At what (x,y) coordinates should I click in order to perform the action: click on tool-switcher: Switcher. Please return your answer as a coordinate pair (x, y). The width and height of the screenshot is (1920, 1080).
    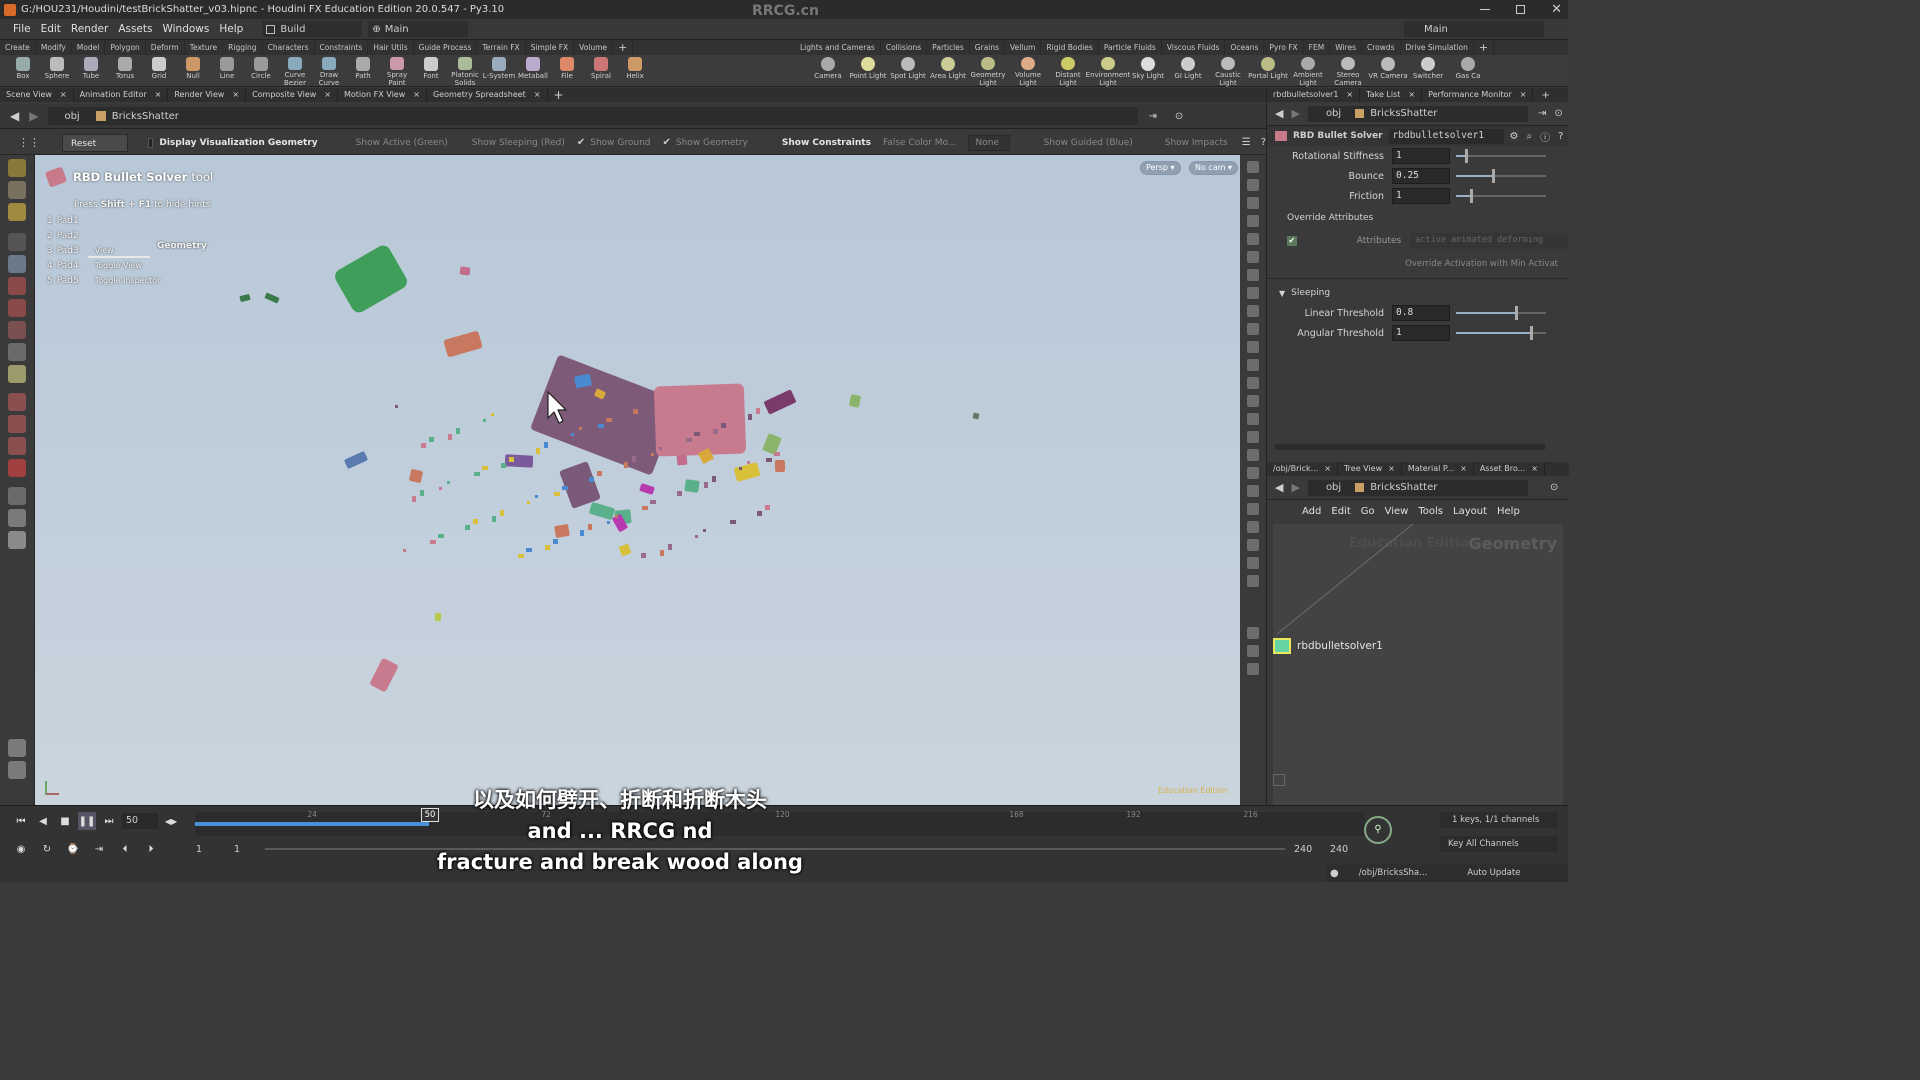
    Looking at the image, I should click on (1428, 71).